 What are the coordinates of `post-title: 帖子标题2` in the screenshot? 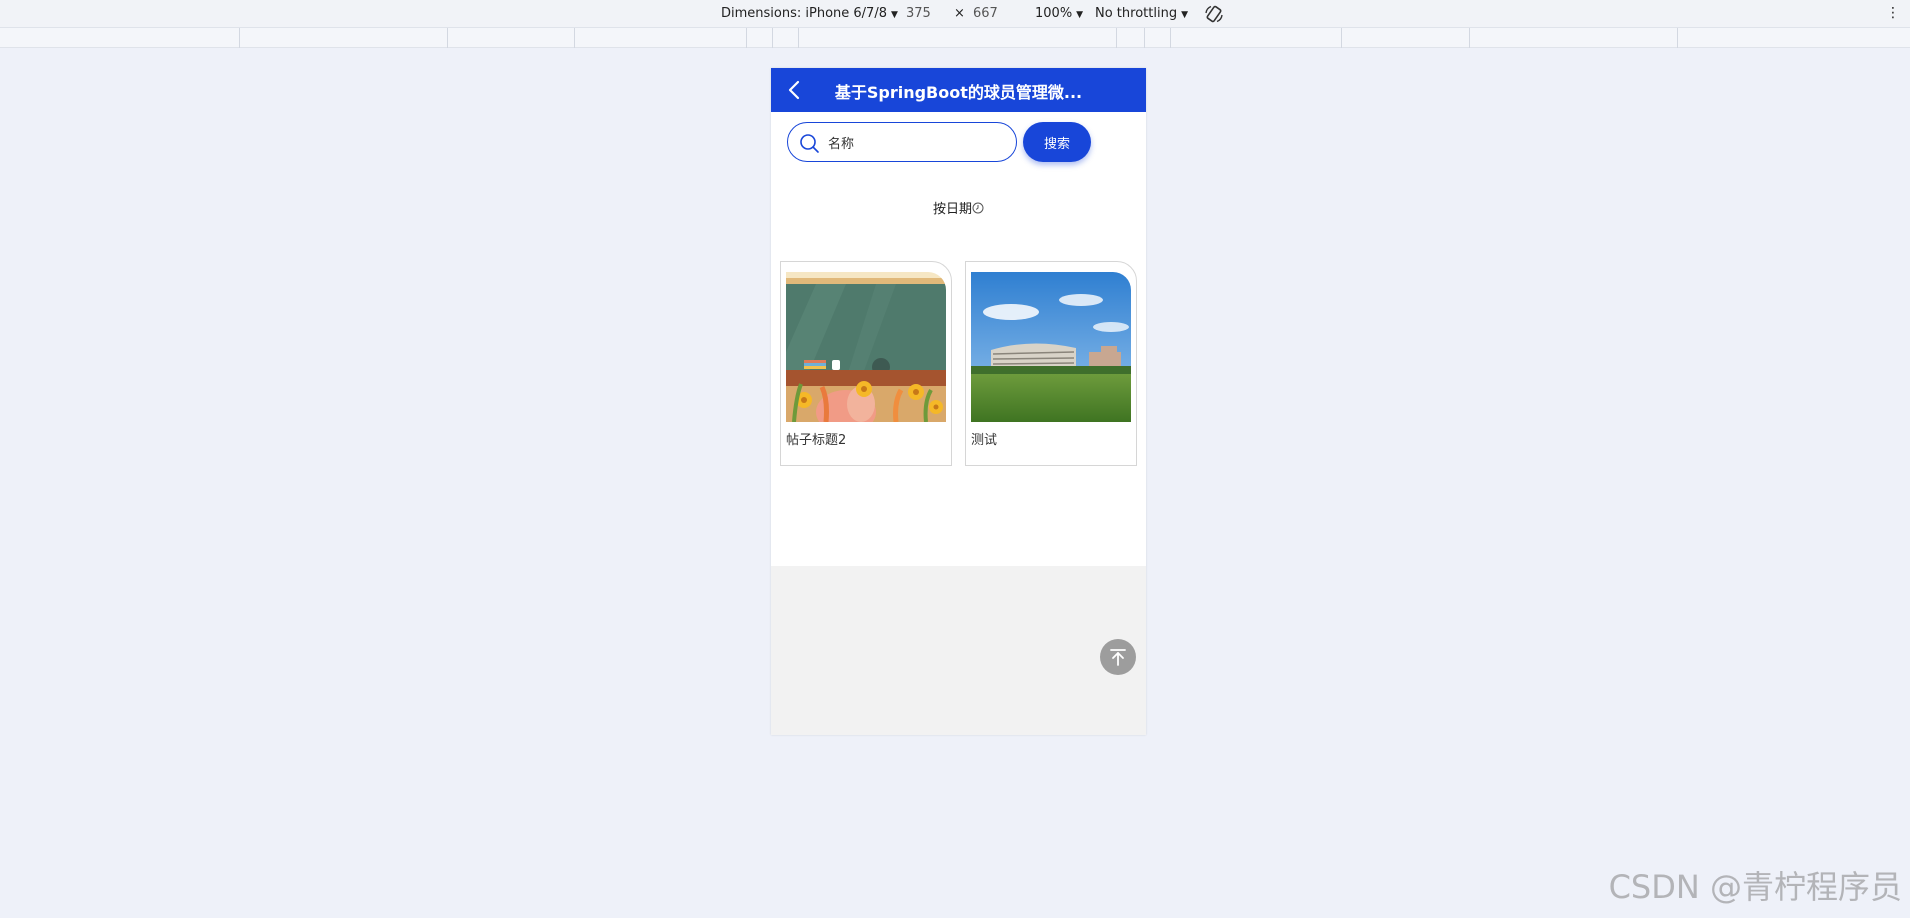 It's located at (816, 440).